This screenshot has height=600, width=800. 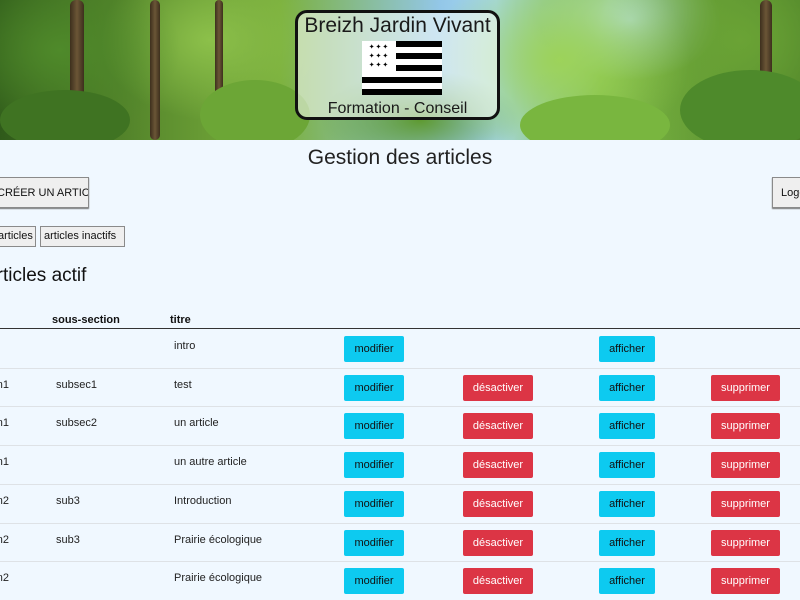 What do you see at coordinates (183, 384) in the screenshot?
I see `cell-title: test` at bounding box center [183, 384].